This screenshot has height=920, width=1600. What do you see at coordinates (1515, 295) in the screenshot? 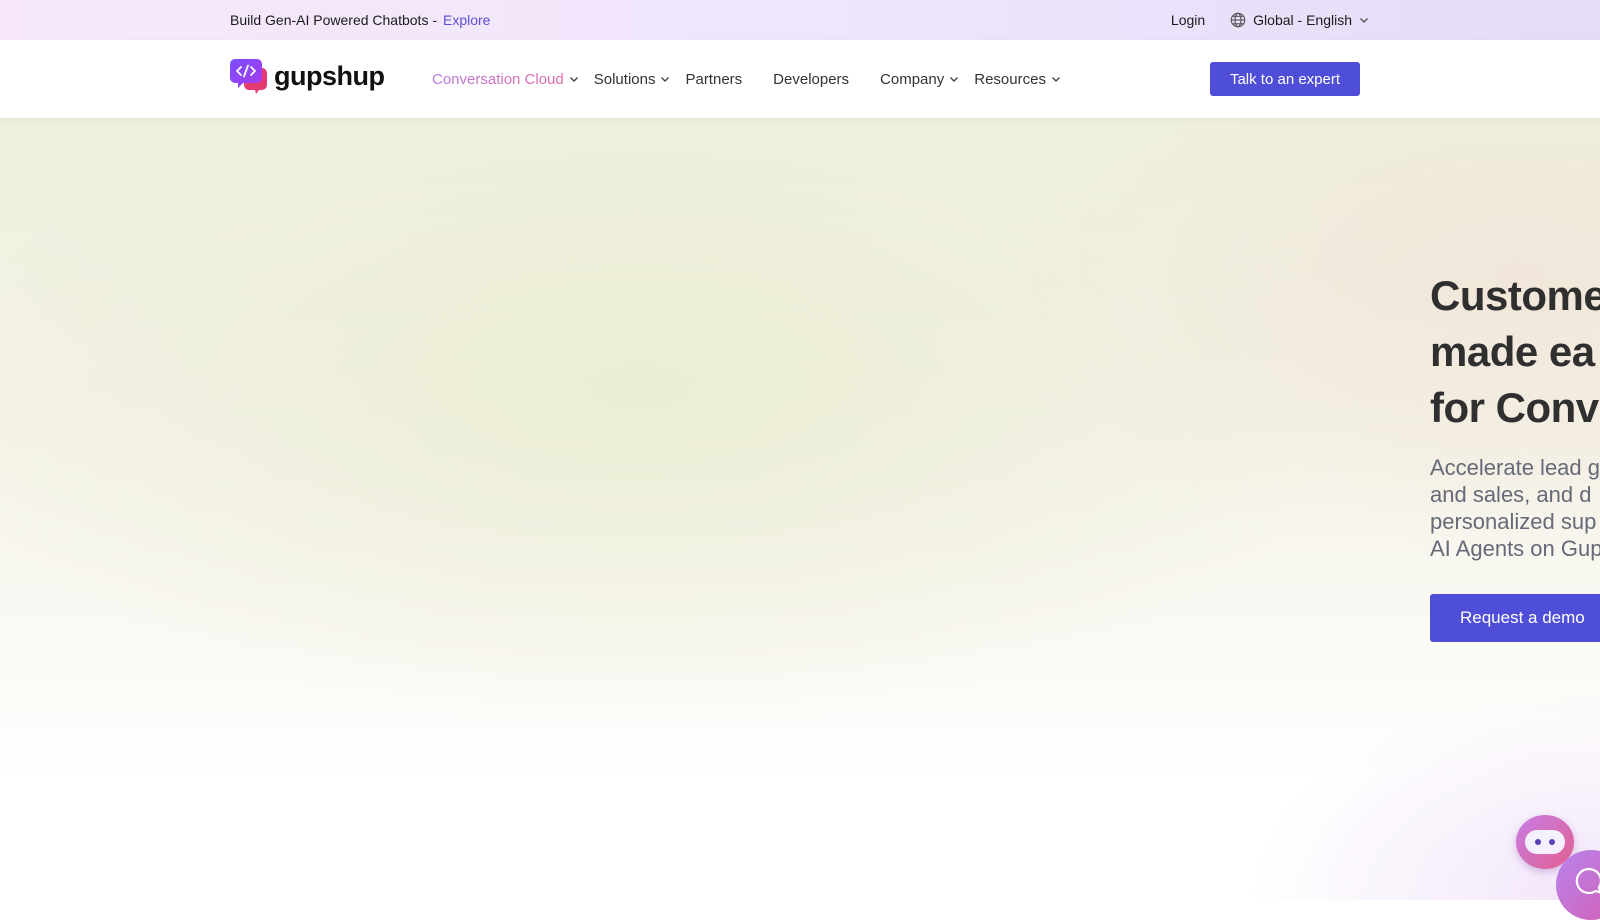
I see `hero-heading-line: Custome` at bounding box center [1515, 295].